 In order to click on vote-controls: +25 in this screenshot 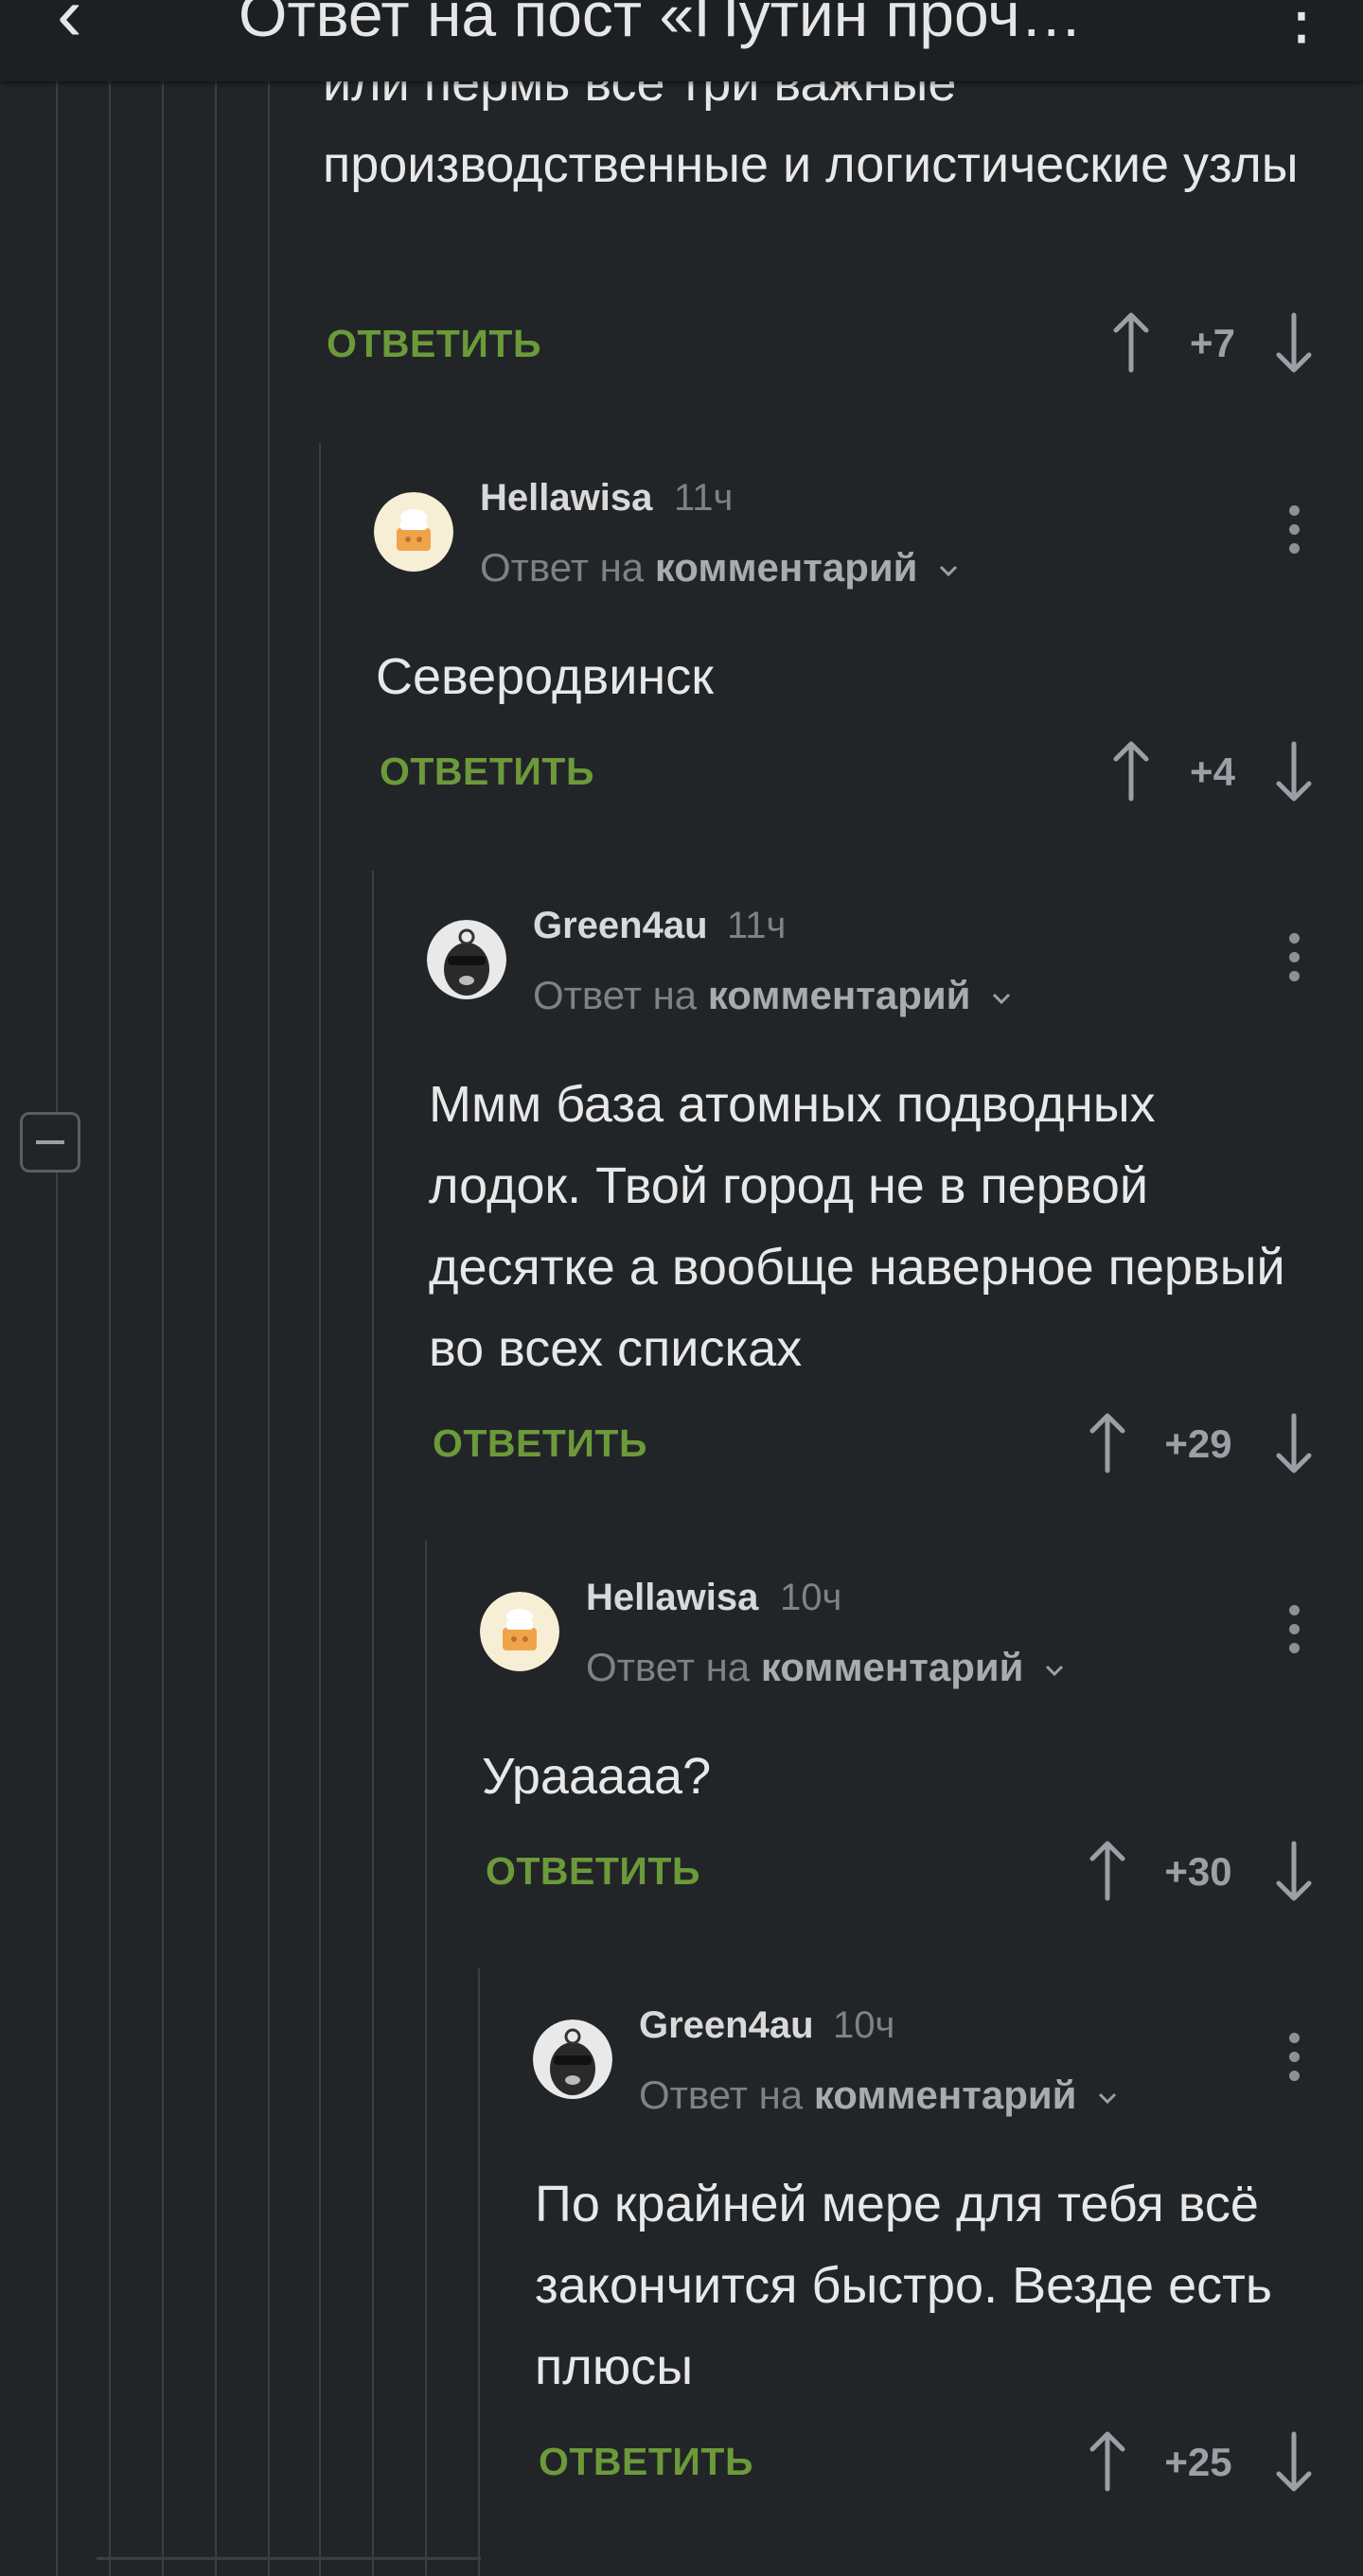, I will do `click(1212, 2461)`.